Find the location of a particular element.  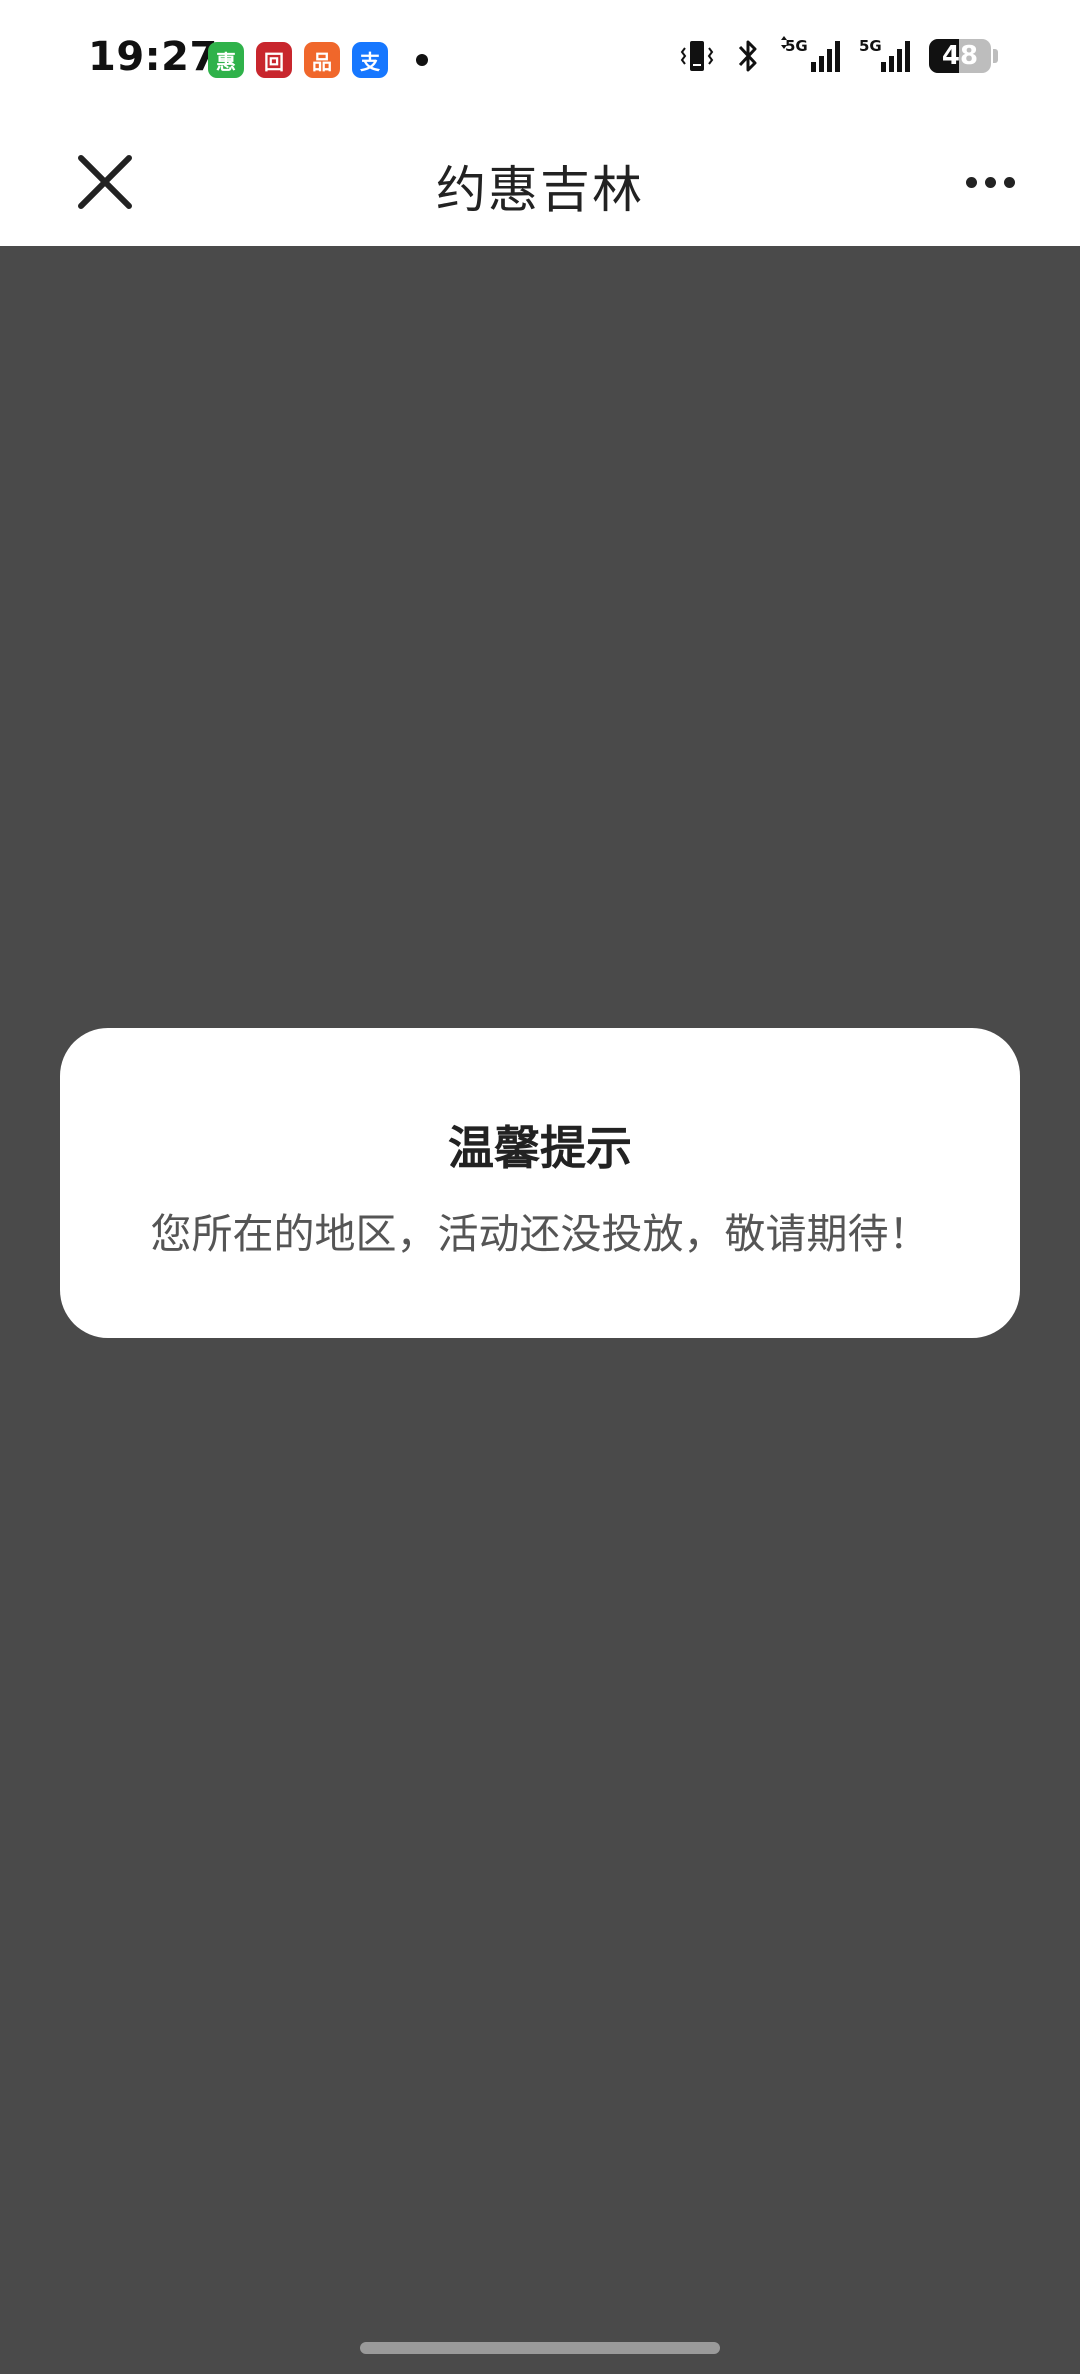

more-icon is located at coordinates (971, 182).